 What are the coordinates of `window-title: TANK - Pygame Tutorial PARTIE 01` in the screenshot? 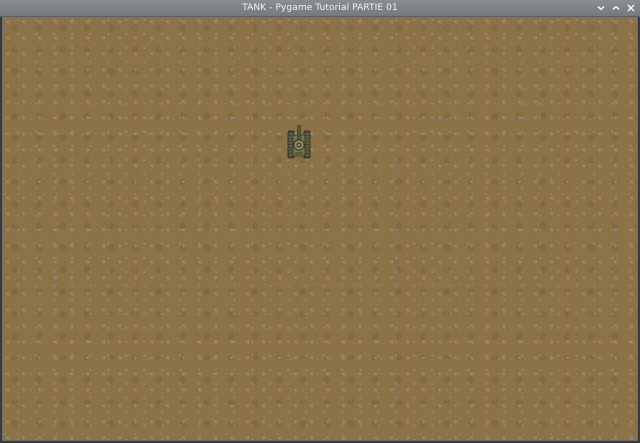 It's located at (320, 8).